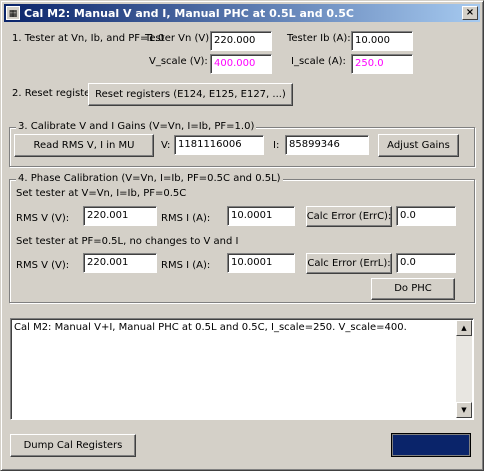 Image resolution: width=484 pixels, height=471 pixels. I want to click on l-rms-i-field: 10.0001, so click(261, 263).